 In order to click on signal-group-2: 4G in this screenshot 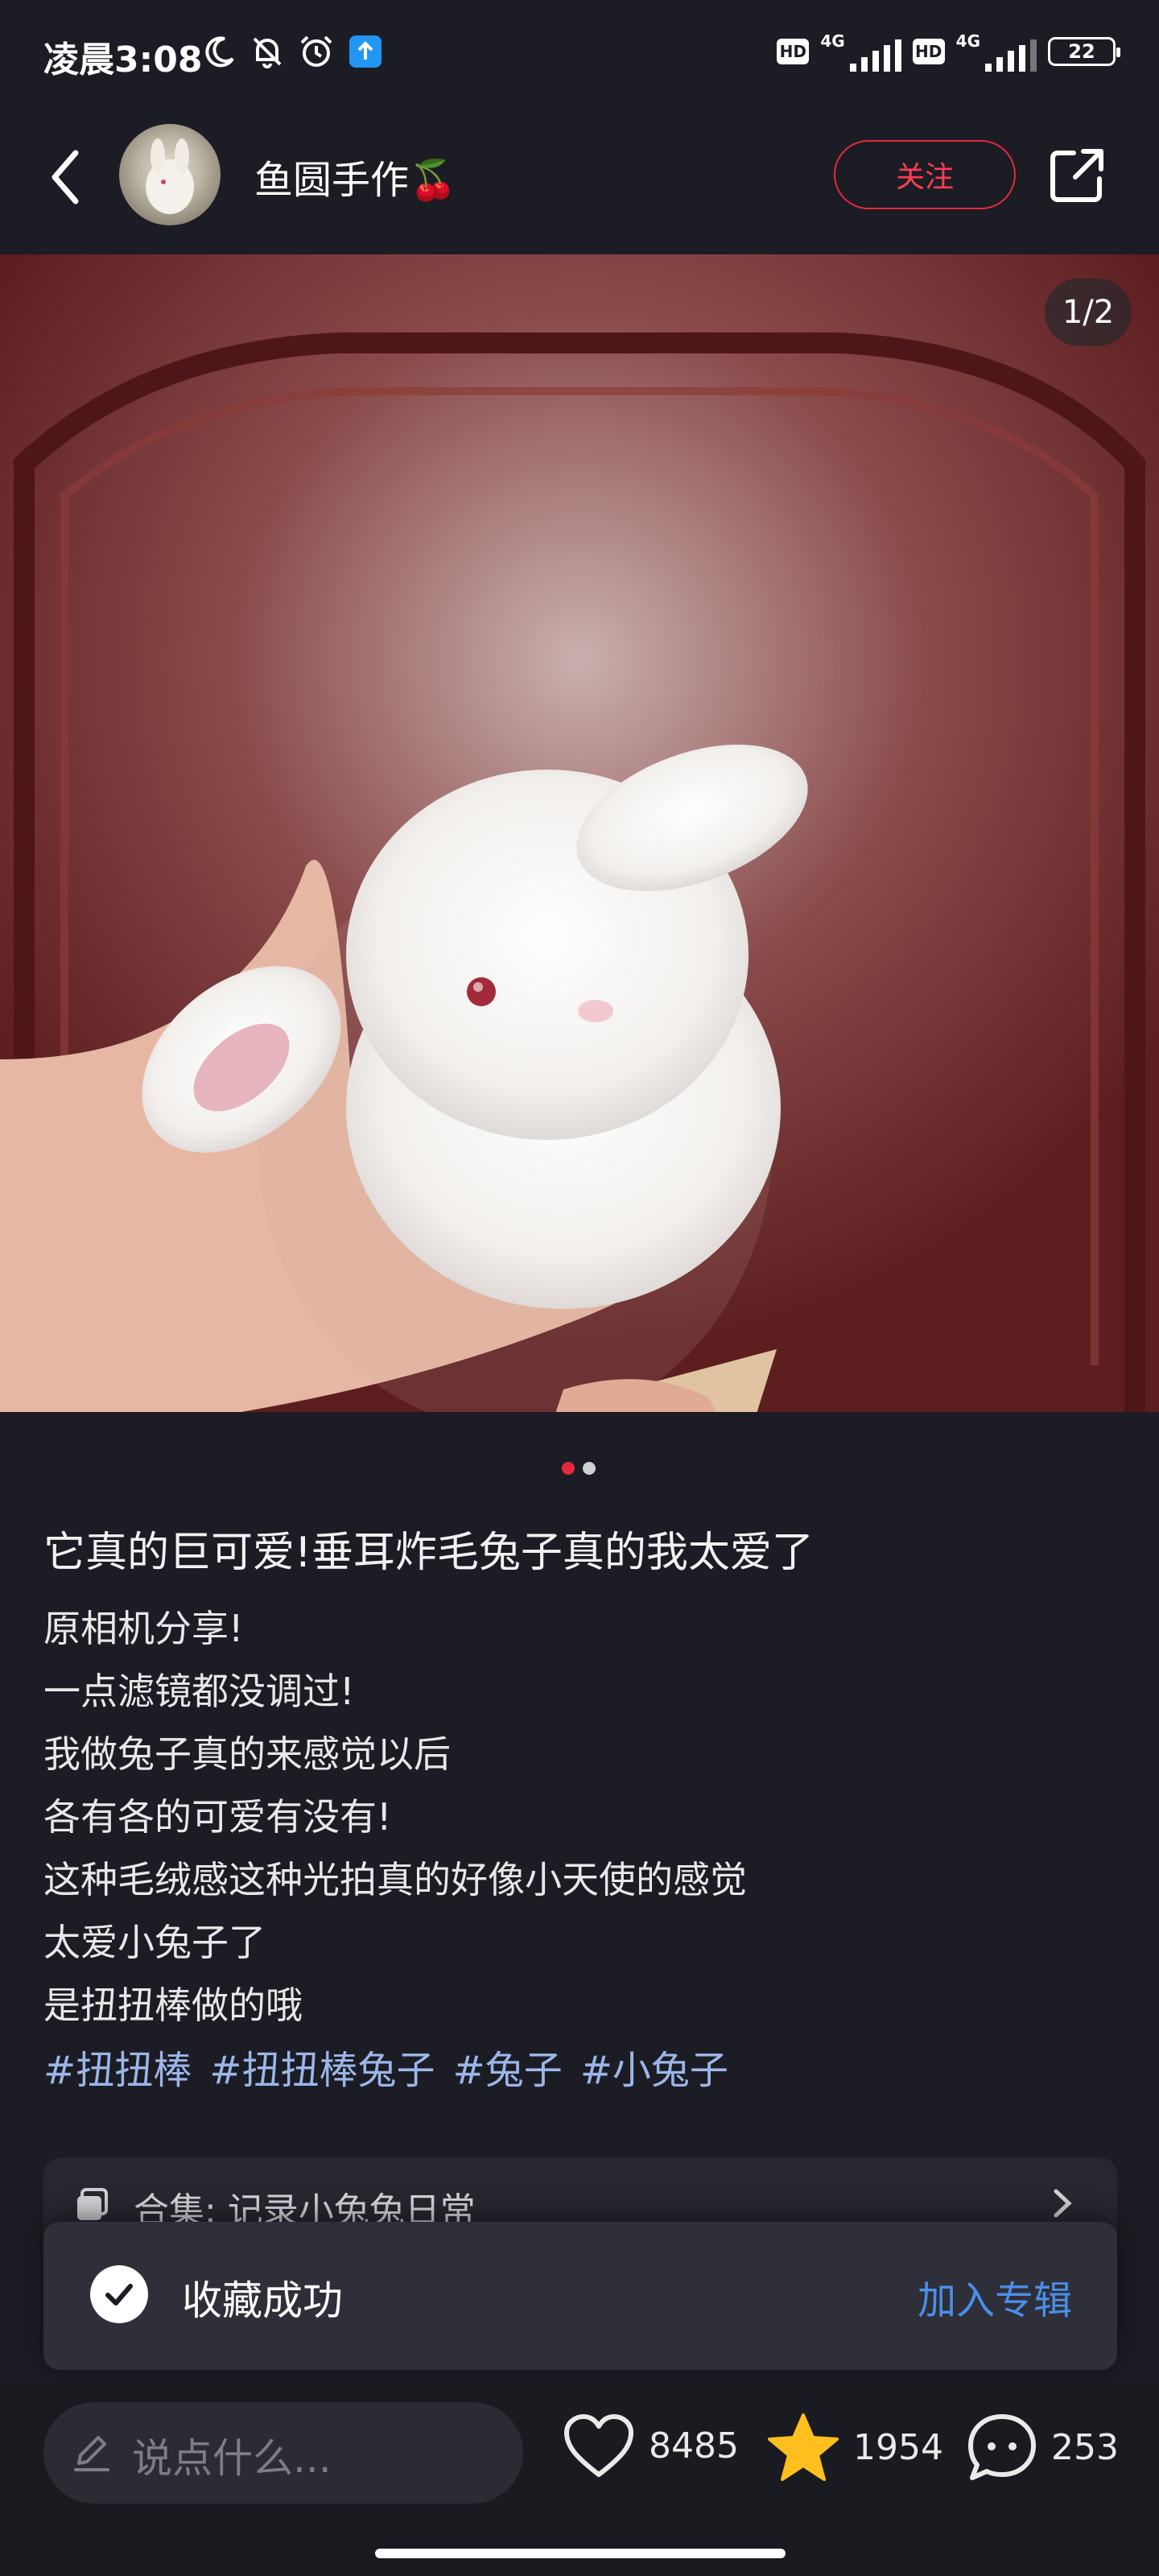, I will do `click(996, 51)`.